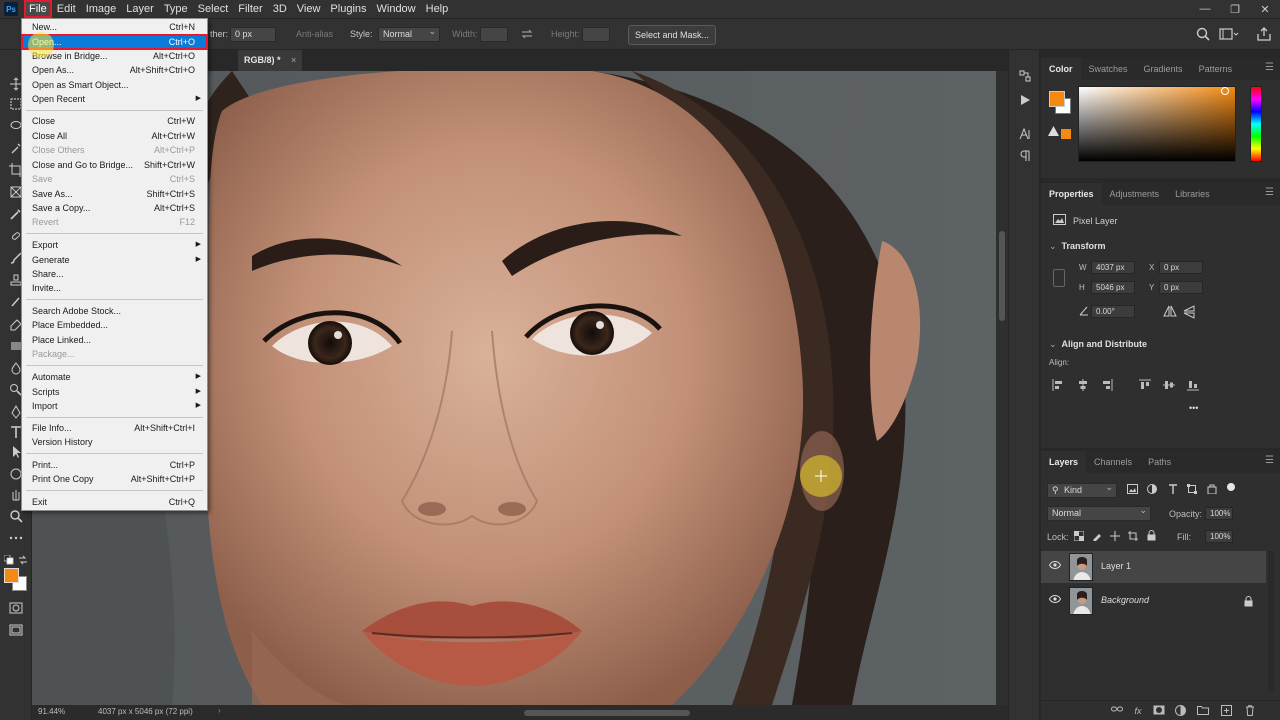 Image resolution: width=1280 pixels, height=720 pixels. I want to click on layer-name: Background, so click(1125, 600).